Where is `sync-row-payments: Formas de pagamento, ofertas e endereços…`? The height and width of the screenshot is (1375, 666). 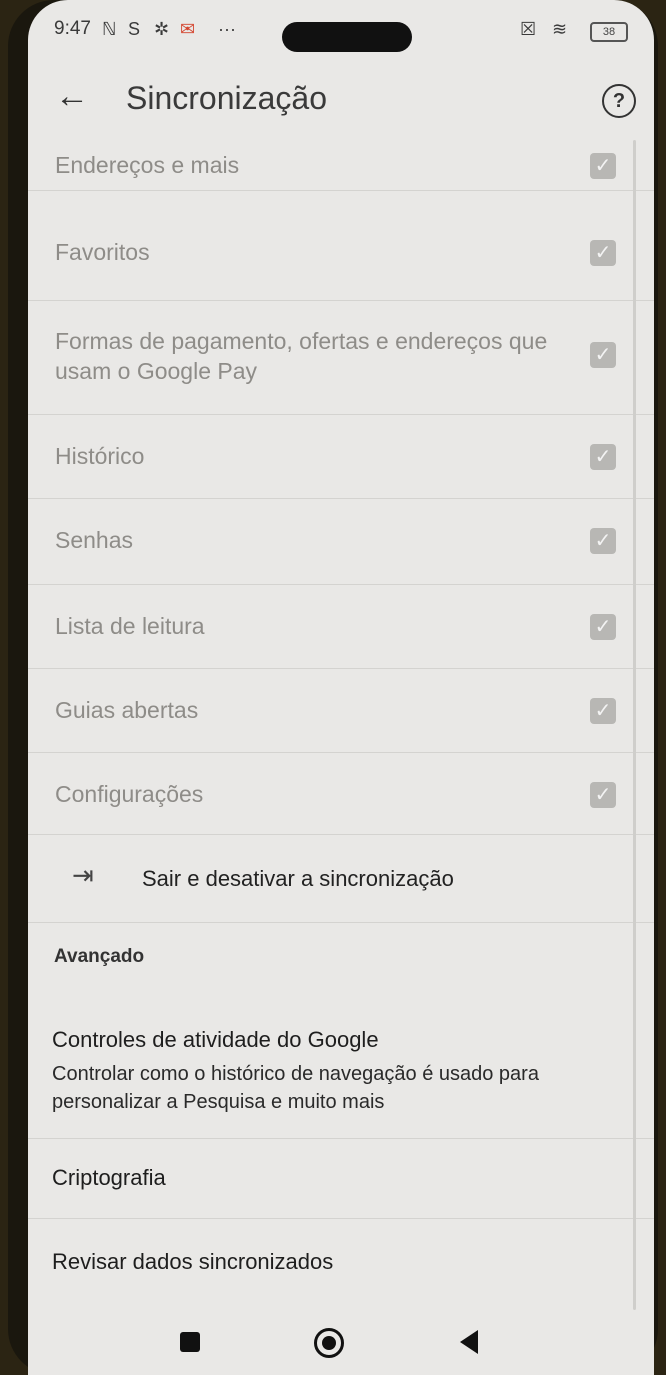
sync-row-payments: Formas de pagamento, ofertas e endereços… is located at coordinates (341, 357).